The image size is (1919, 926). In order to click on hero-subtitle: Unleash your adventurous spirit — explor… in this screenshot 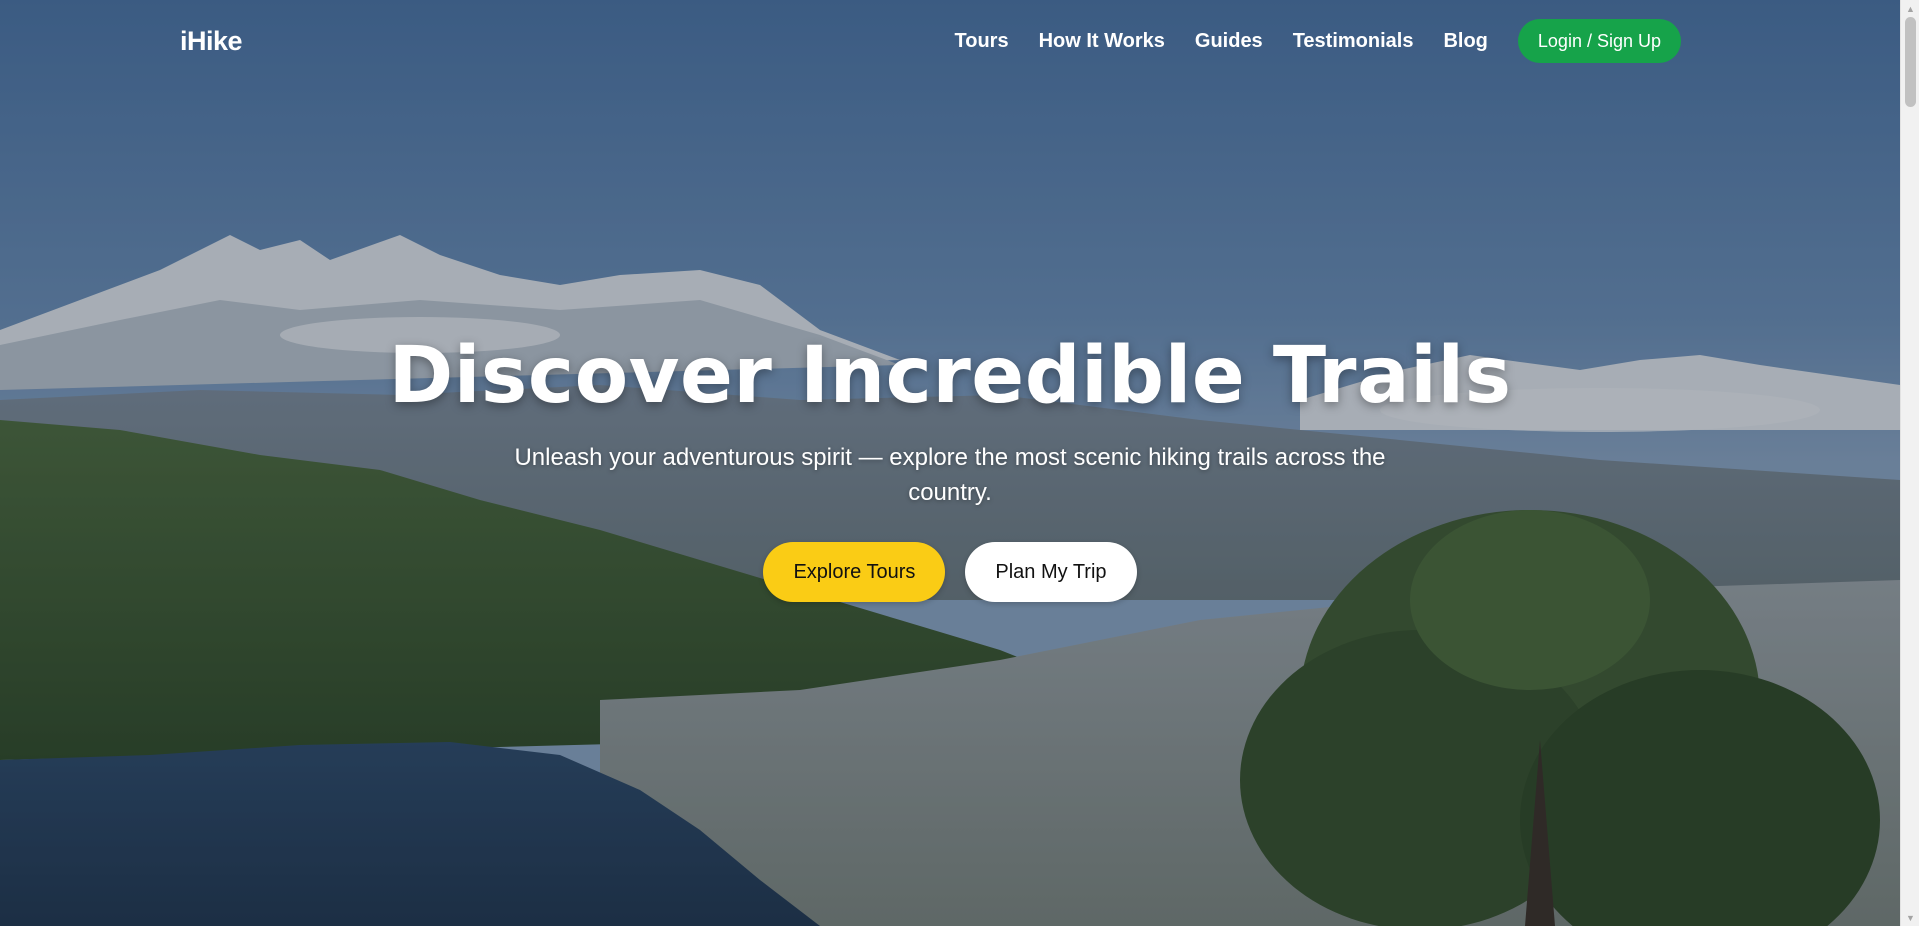, I will do `click(950, 475)`.